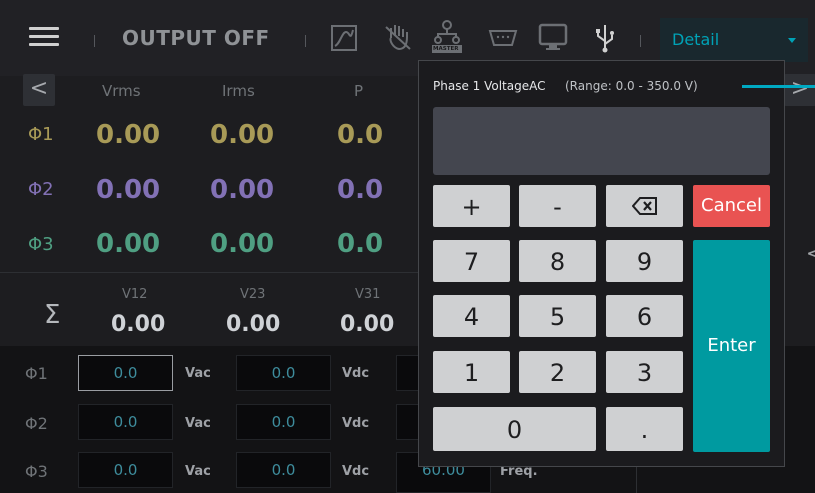 The image size is (815, 493). What do you see at coordinates (644, 429) in the screenshot?
I see `key-decimal: .` at bounding box center [644, 429].